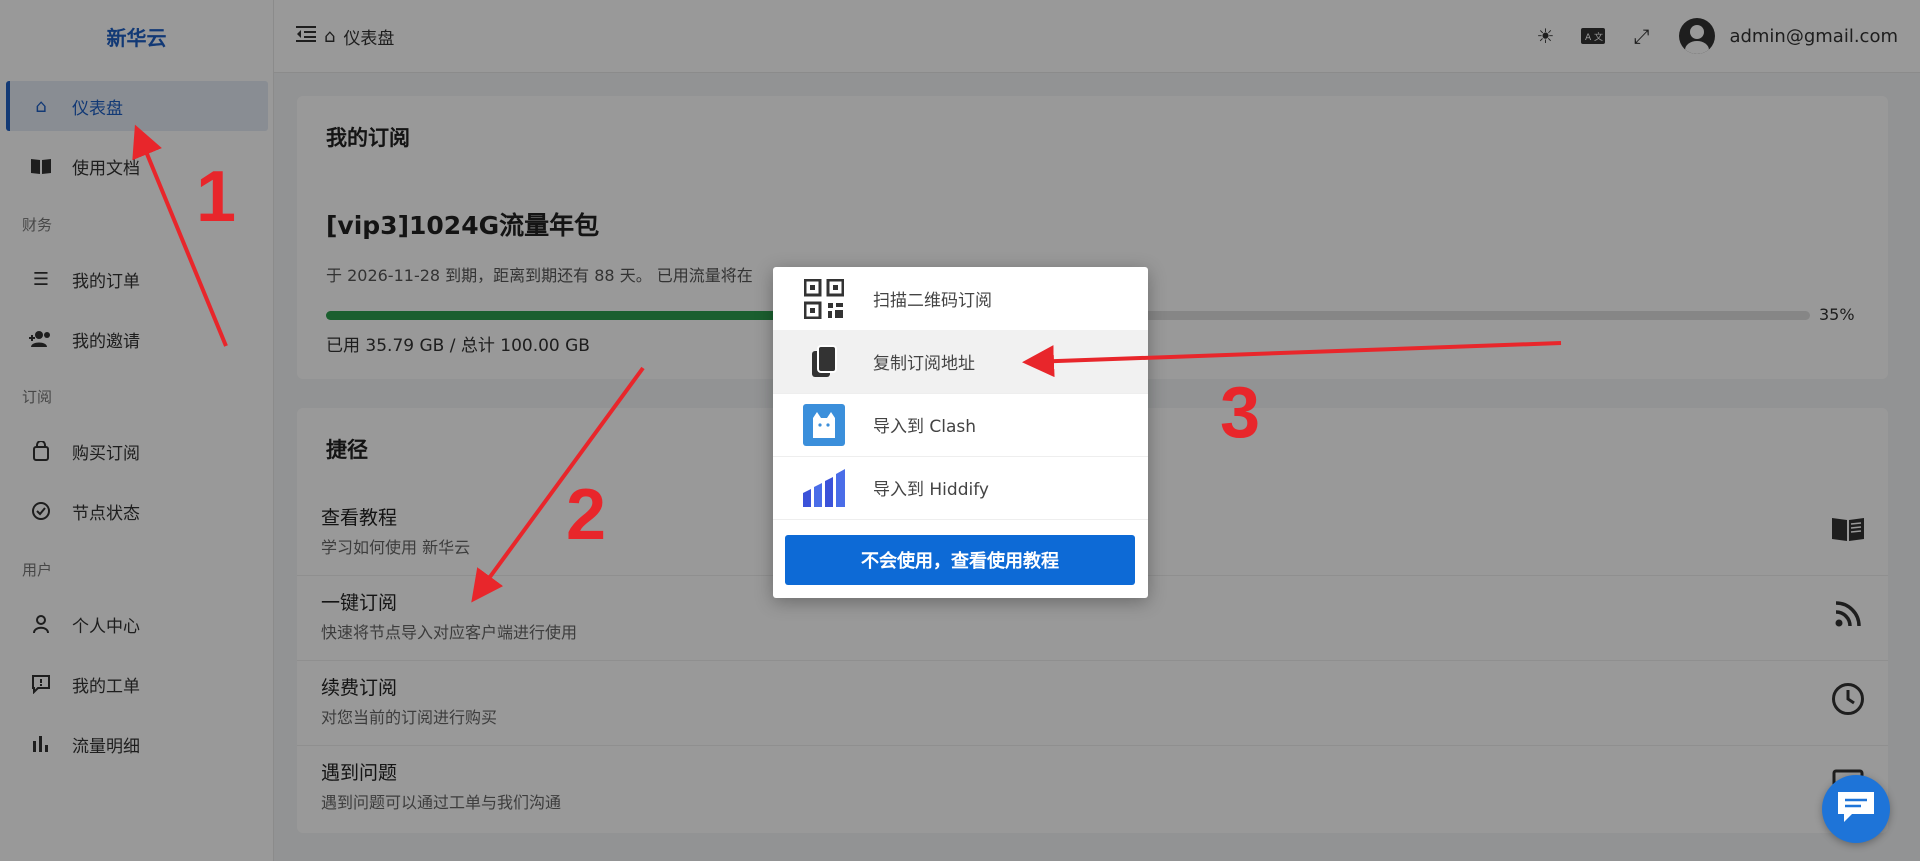 Image resolution: width=1920 pixels, height=861 pixels. I want to click on annotation-number-2: 2, so click(586, 515).